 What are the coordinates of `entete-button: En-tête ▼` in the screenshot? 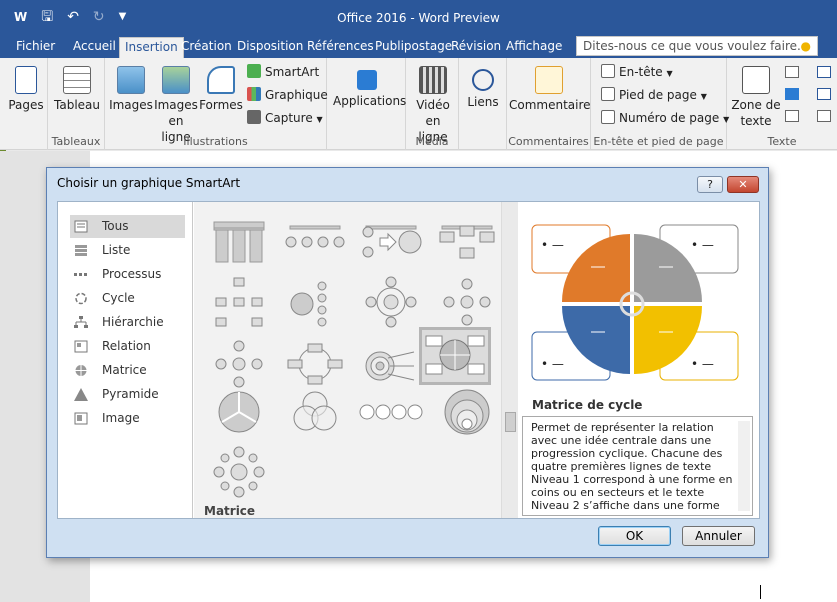 It's located at (637, 73).